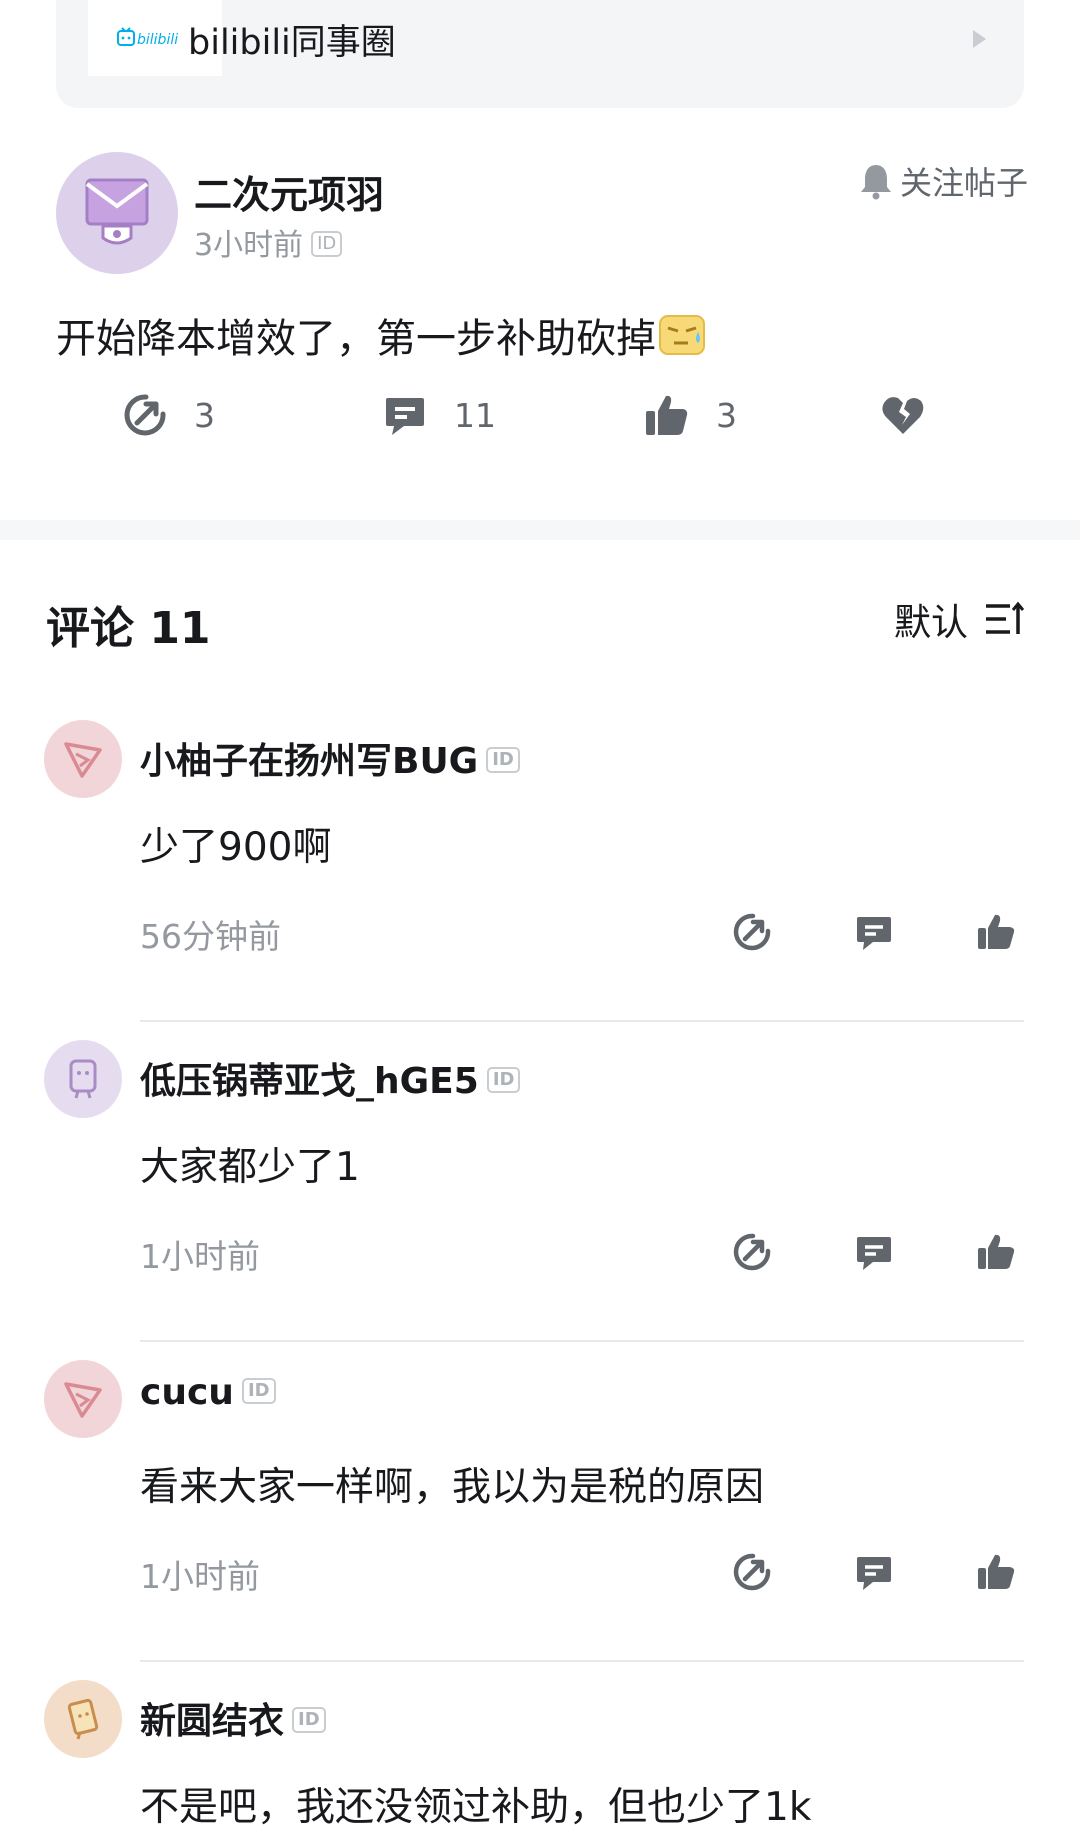 Image resolution: width=1080 pixels, height=1842 pixels. What do you see at coordinates (187, 1392) in the screenshot?
I see `commenter-name-text: cucu` at bounding box center [187, 1392].